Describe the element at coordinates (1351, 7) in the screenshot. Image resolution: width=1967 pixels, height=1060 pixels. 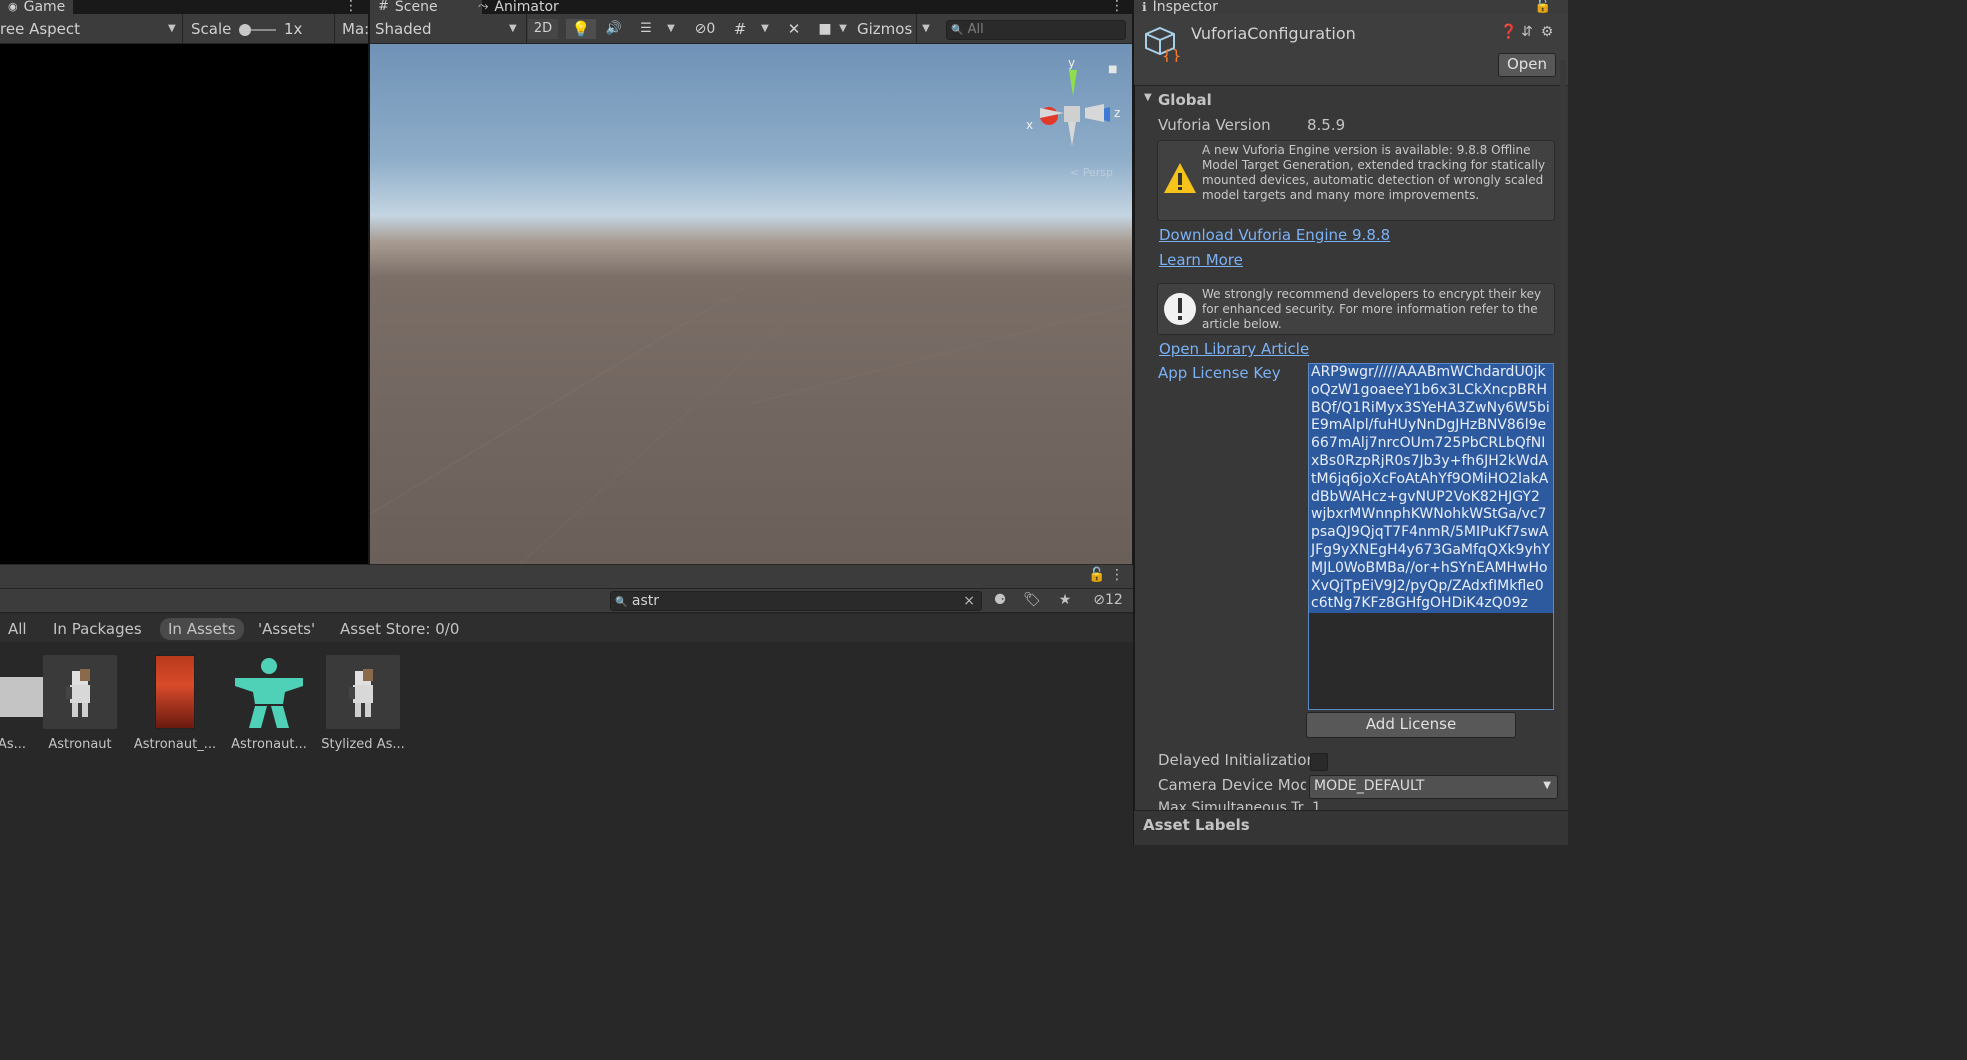
I see `inspector-tabbar: ℹ Inspector 🔓` at that location.